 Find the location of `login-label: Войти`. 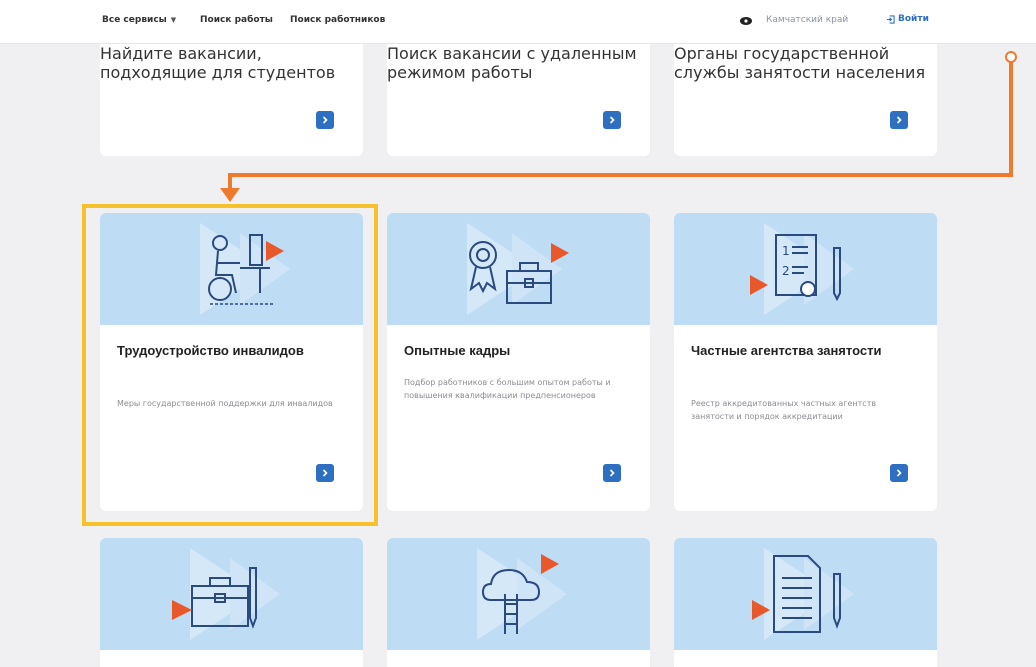

login-label: Войти is located at coordinates (913, 19).